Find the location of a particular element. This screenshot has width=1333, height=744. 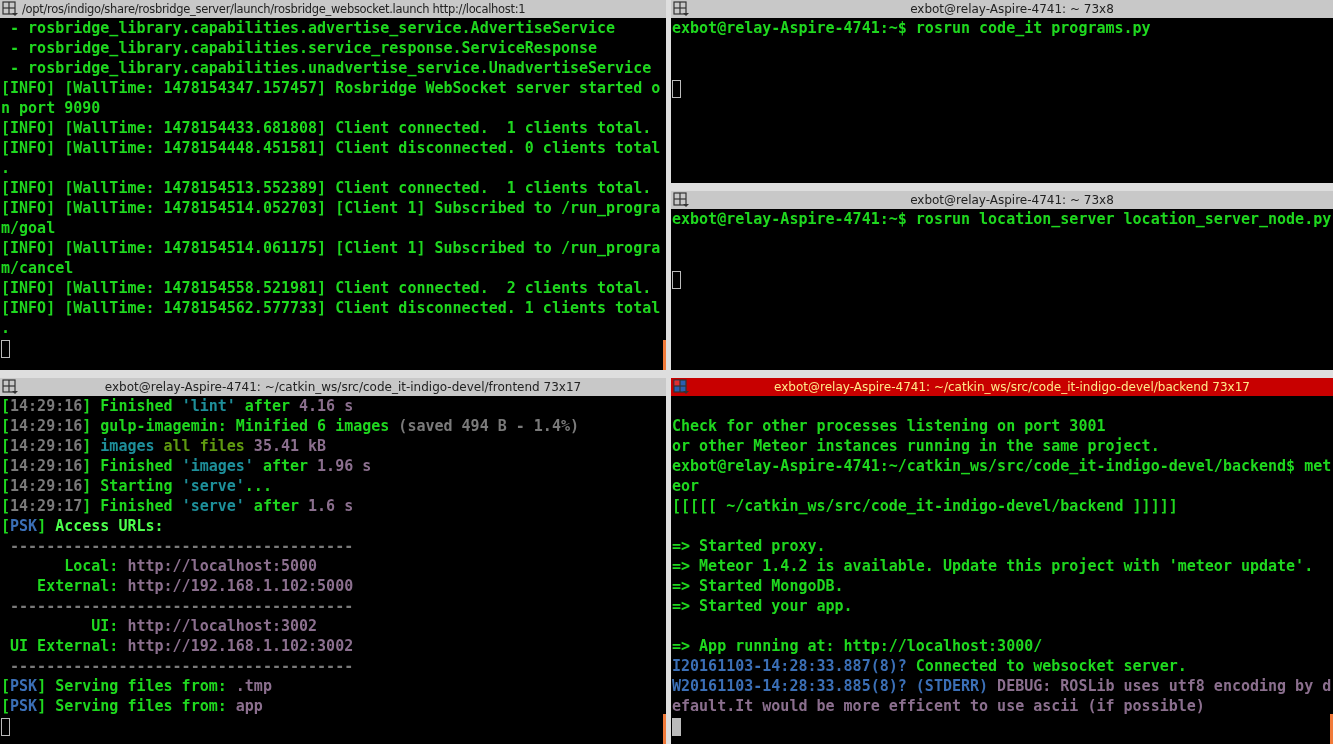

terminal-line: [INFO] [WallTime: 1478154514.061175] [Client 1] Subscribed to /run_progra is located at coordinates (331, 248).